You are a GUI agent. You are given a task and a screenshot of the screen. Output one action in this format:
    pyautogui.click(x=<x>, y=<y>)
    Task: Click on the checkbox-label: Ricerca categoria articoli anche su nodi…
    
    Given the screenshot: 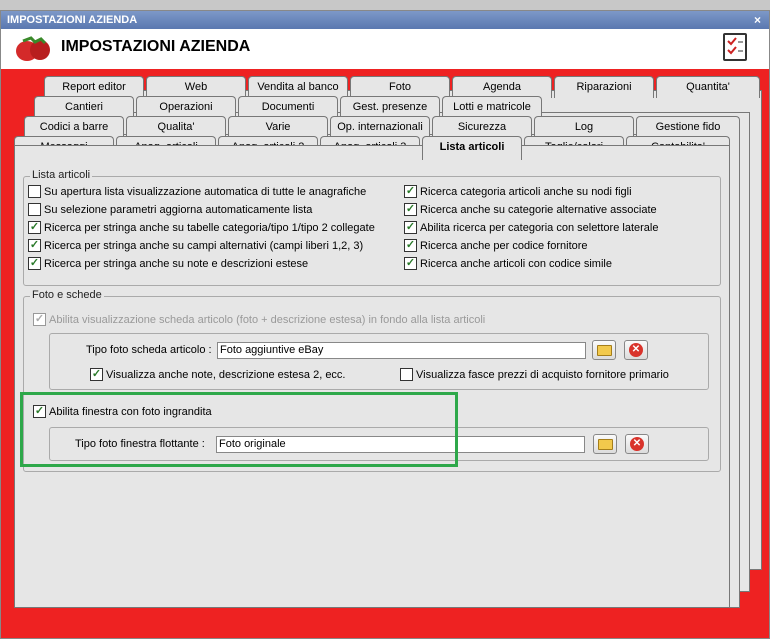 What is the action you would take?
    pyautogui.click(x=526, y=191)
    